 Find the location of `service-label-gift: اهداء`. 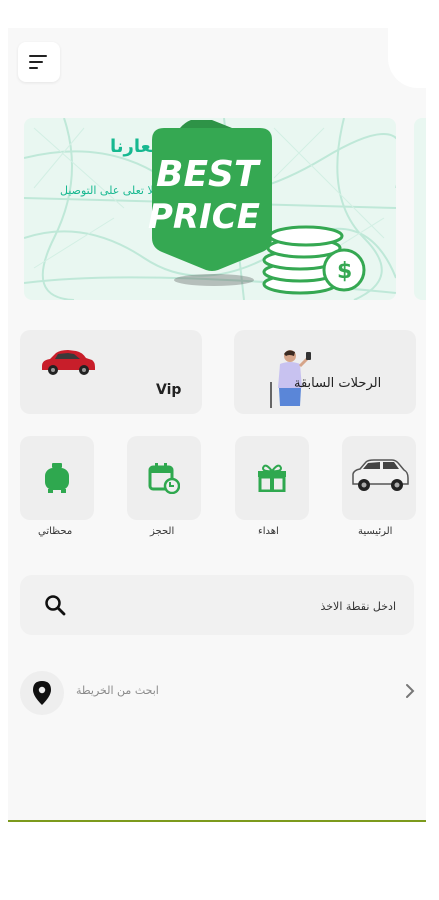

service-label-gift: اهداء is located at coordinates (268, 531).